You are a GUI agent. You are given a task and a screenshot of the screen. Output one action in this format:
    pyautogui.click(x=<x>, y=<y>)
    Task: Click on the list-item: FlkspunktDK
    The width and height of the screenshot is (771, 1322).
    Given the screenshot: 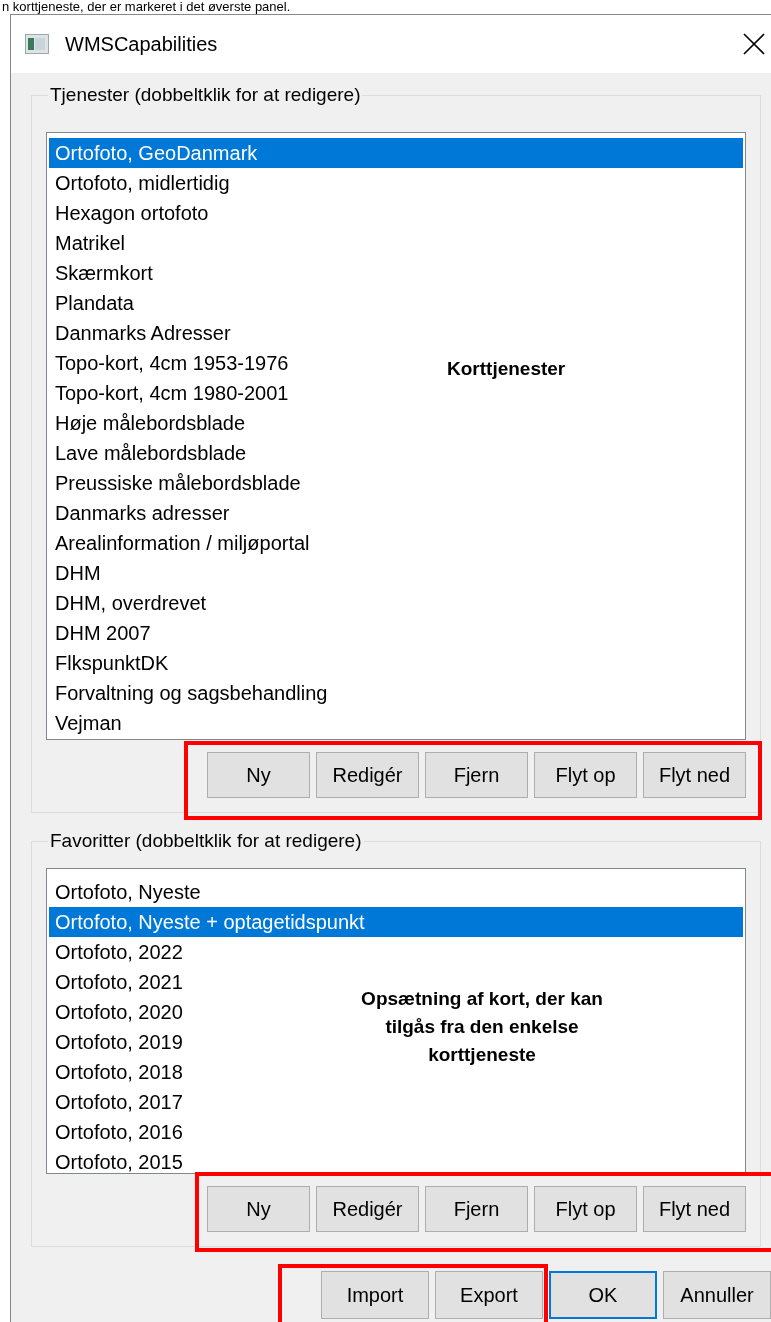 What is the action you would take?
    pyautogui.click(x=112, y=663)
    